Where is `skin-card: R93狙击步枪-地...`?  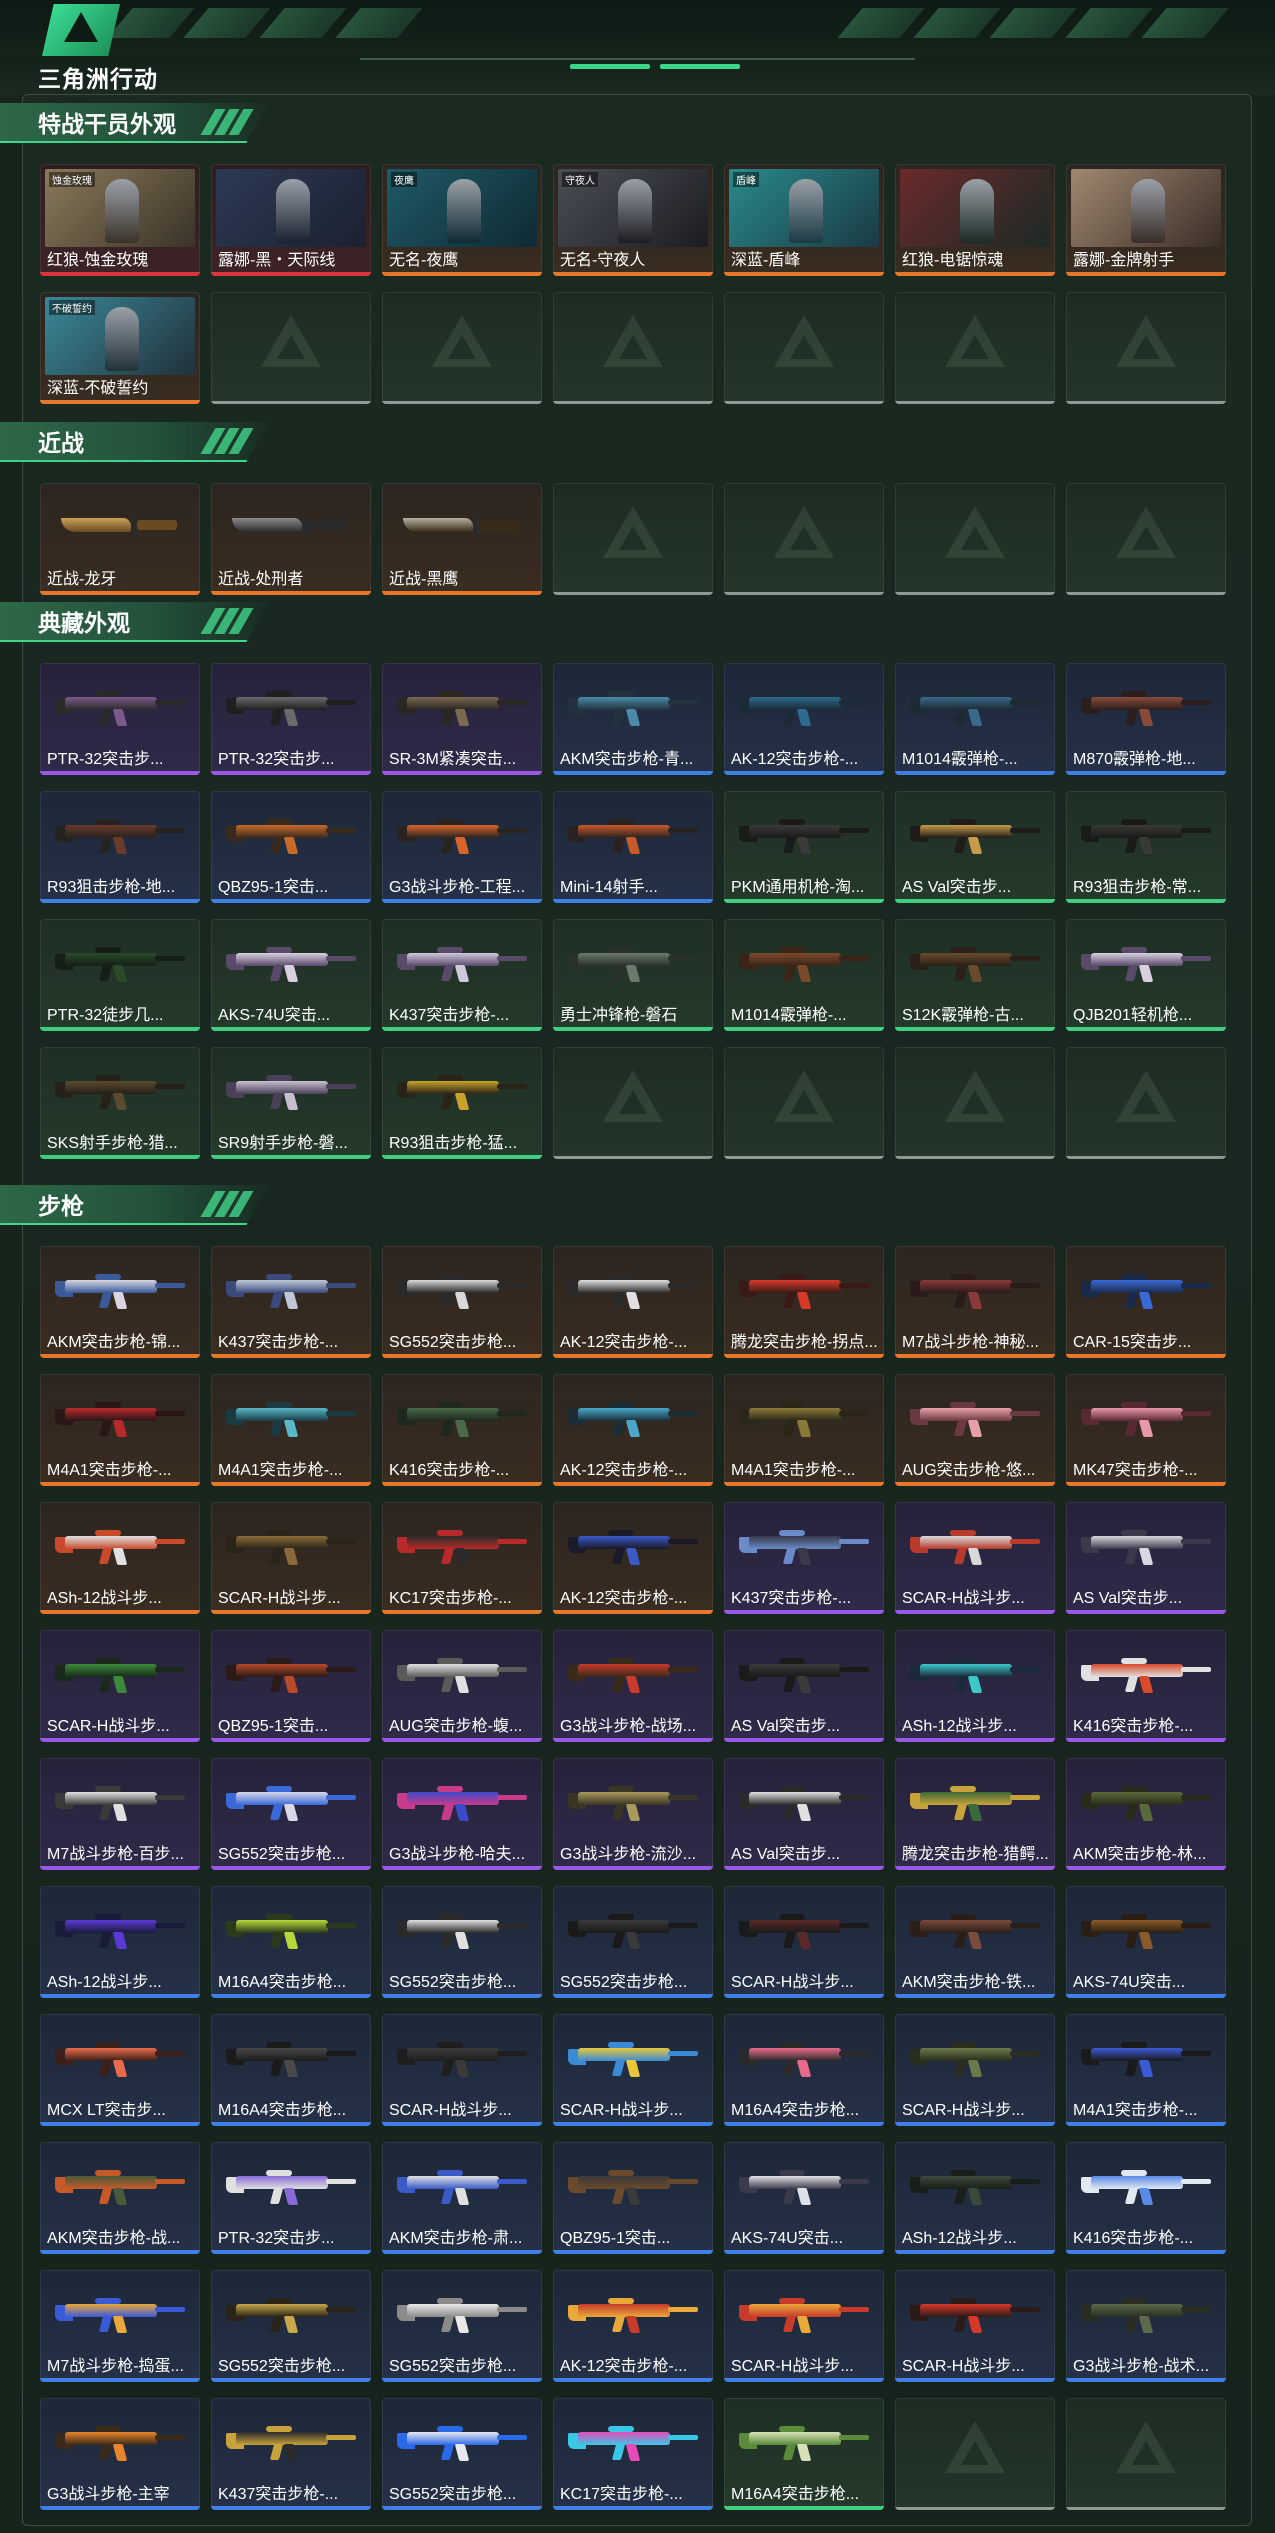
skin-card: R93狙击步枪-地... is located at coordinates (120, 847).